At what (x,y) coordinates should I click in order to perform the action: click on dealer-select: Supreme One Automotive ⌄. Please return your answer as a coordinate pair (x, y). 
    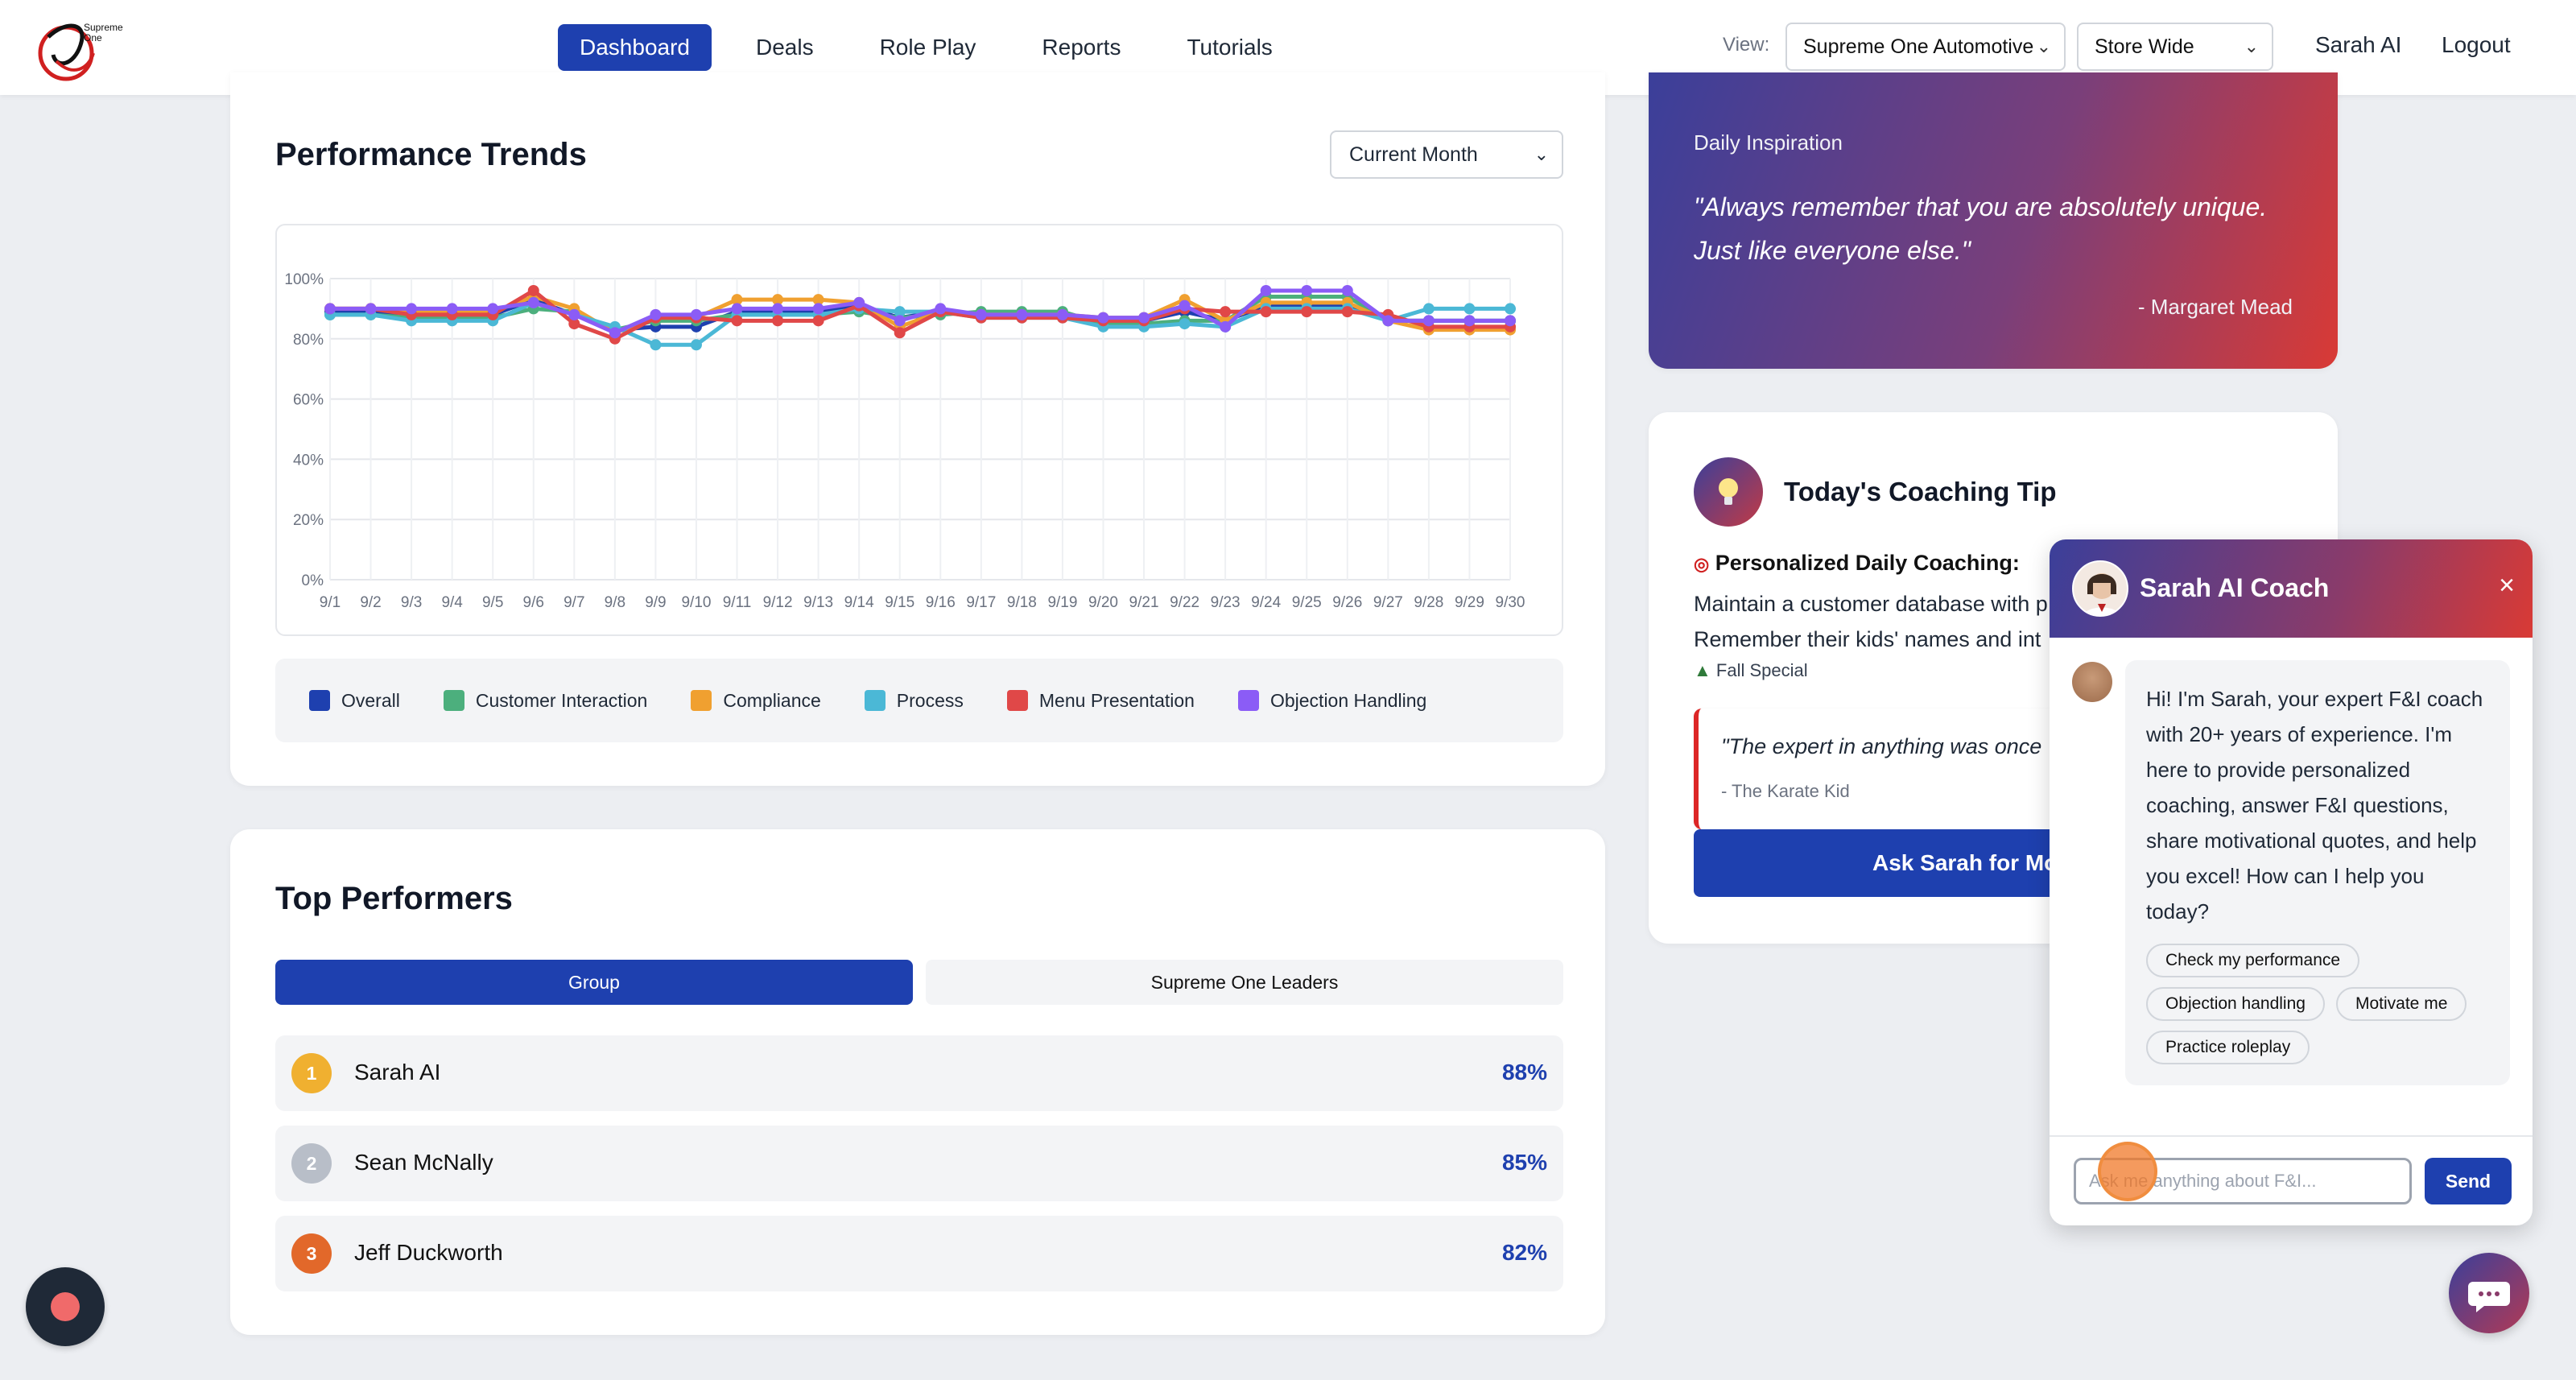
    Looking at the image, I should click on (1926, 47).